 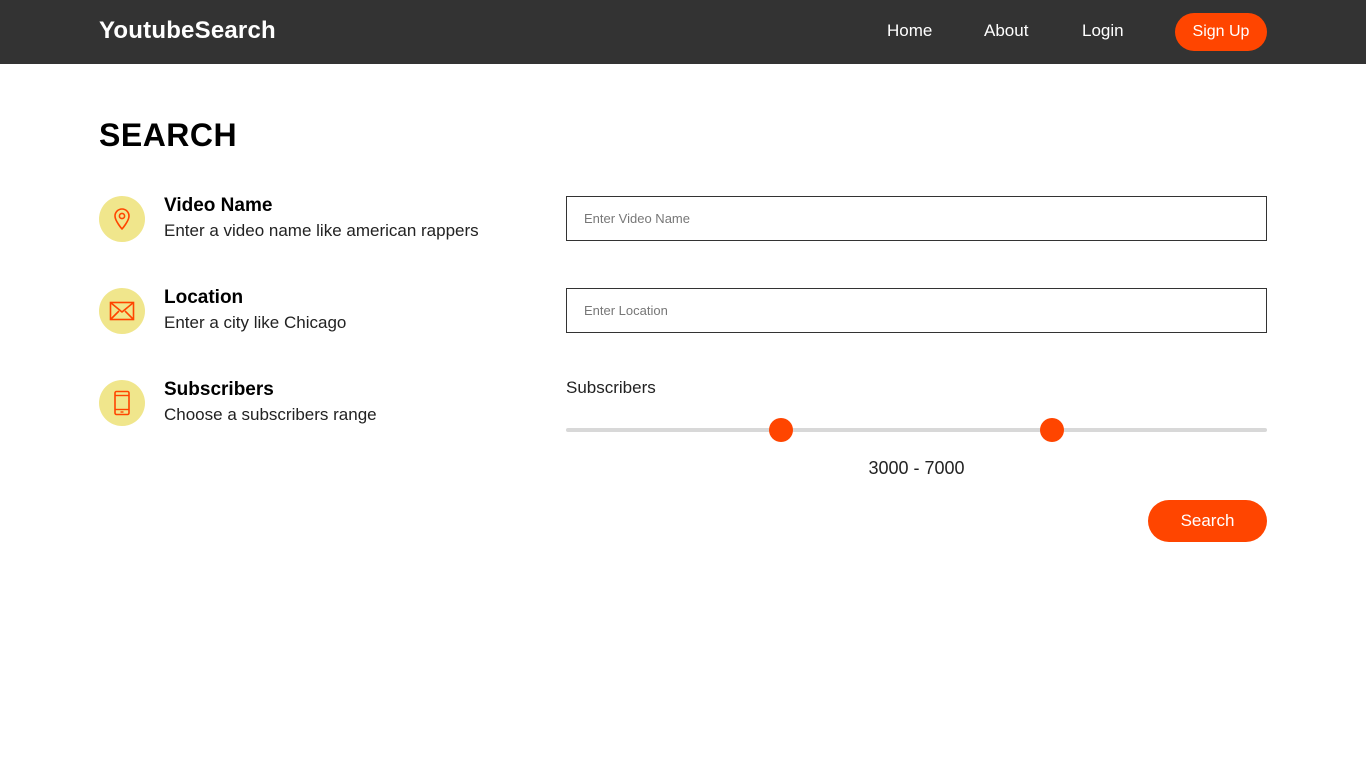 I want to click on location-title: Location, so click(x=204, y=297).